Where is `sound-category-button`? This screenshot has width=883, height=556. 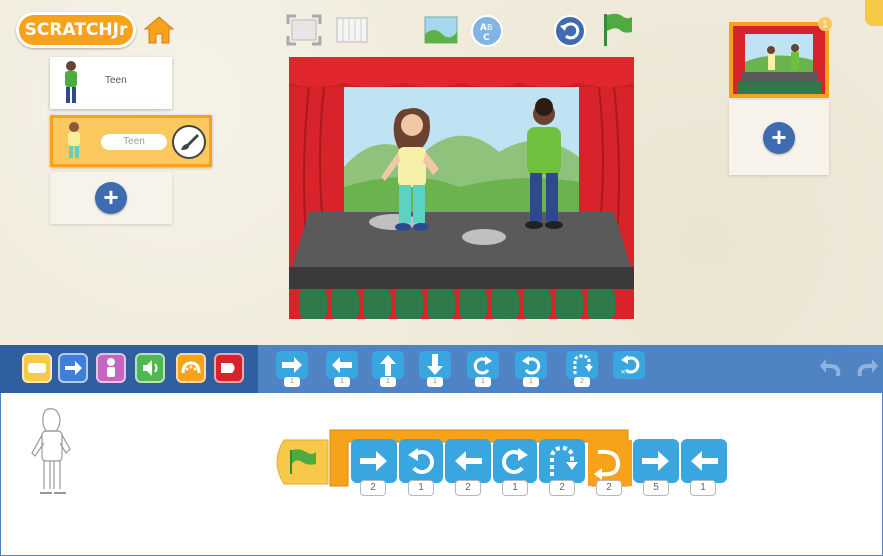
sound-category-button is located at coordinates (150, 368).